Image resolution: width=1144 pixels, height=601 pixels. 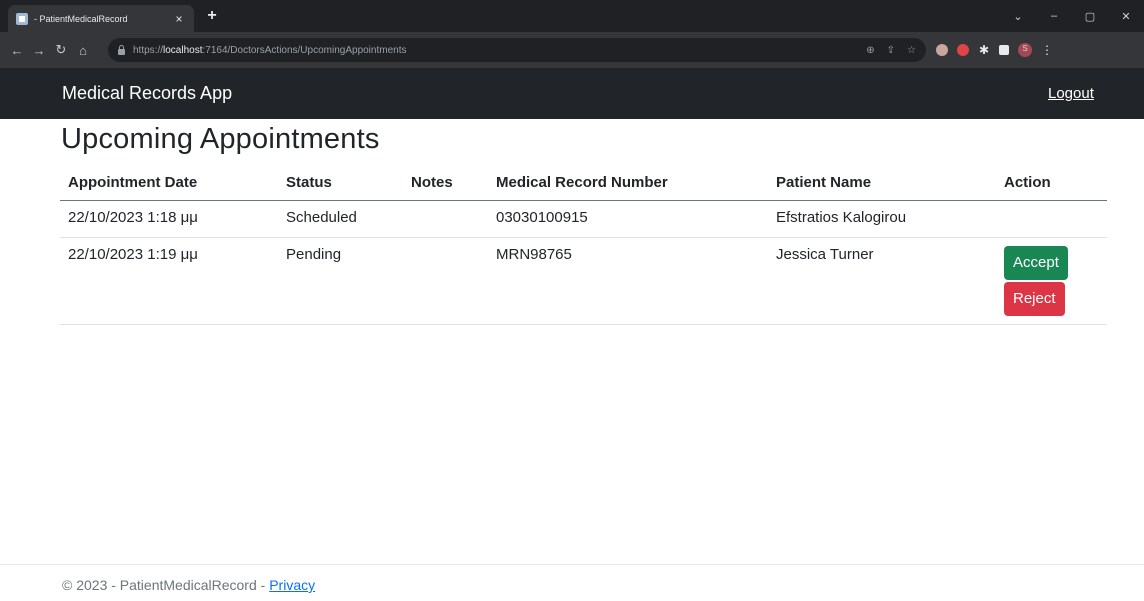 I want to click on adblock-extension-icon, so click(x=963, y=50).